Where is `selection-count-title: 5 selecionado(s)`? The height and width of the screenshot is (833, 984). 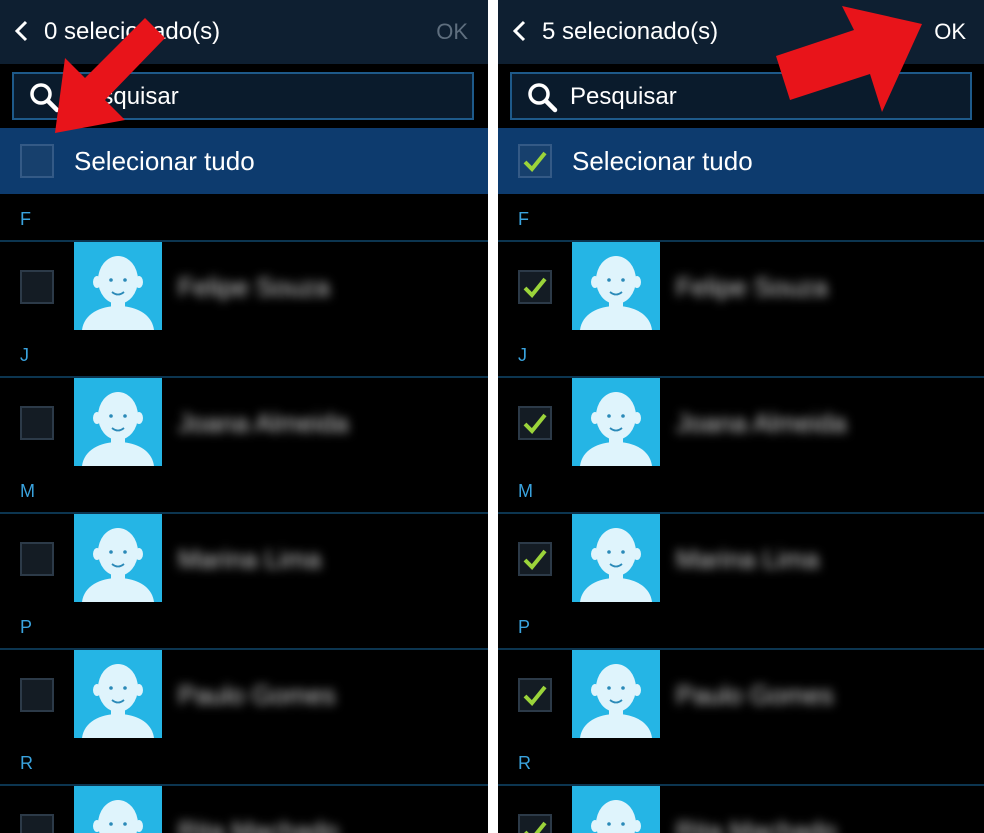
selection-count-title: 5 selecionado(s) is located at coordinates (630, 31).